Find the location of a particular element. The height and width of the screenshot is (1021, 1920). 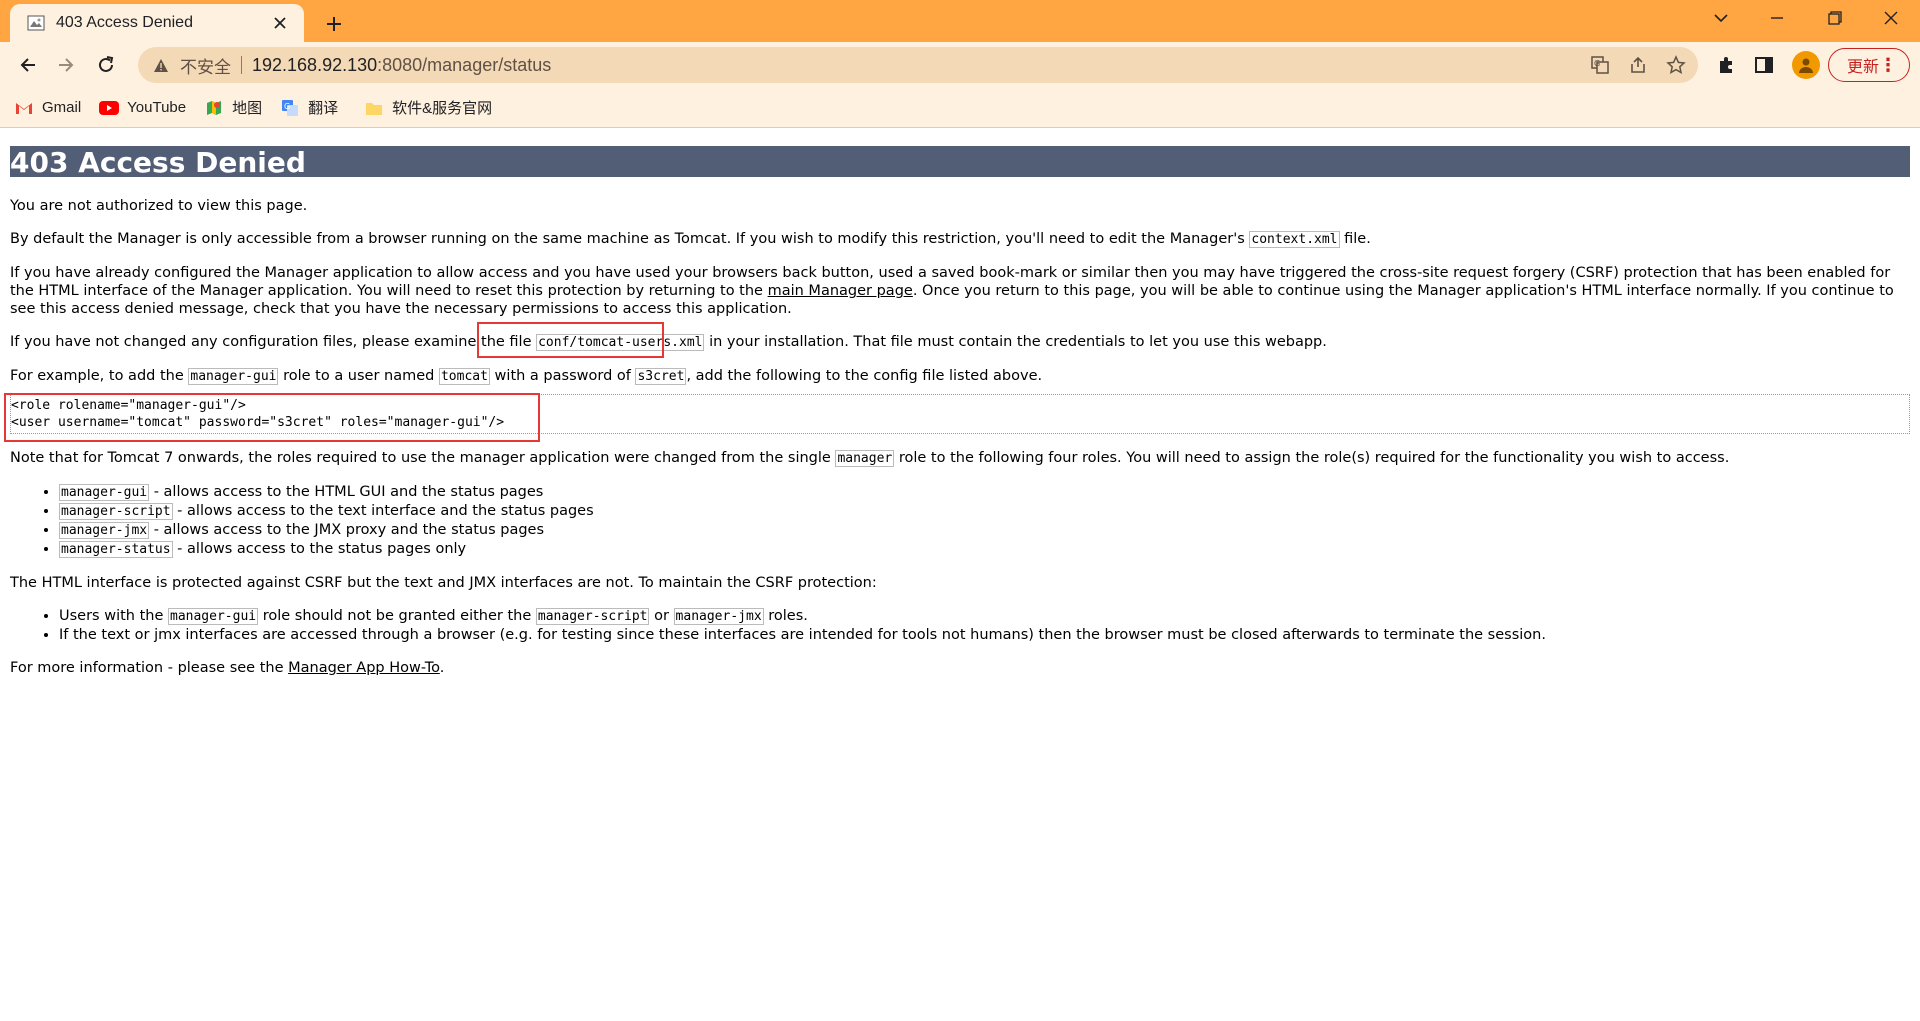

tomcat-favicon-icon is located at coordinates (36, 23).